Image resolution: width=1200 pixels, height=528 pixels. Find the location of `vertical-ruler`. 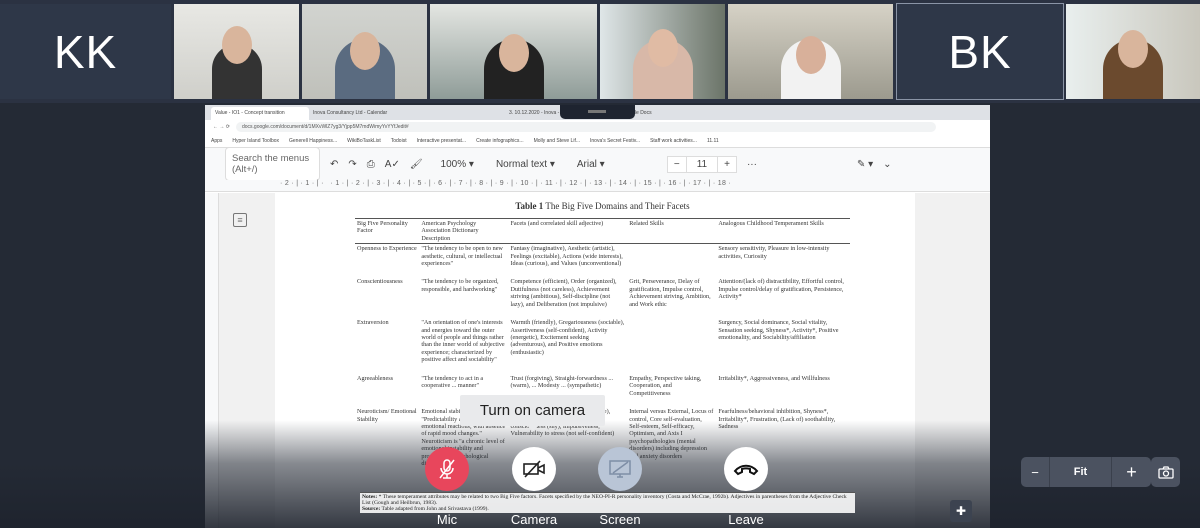

vertical-ruler is located at coordinates (212, 360).